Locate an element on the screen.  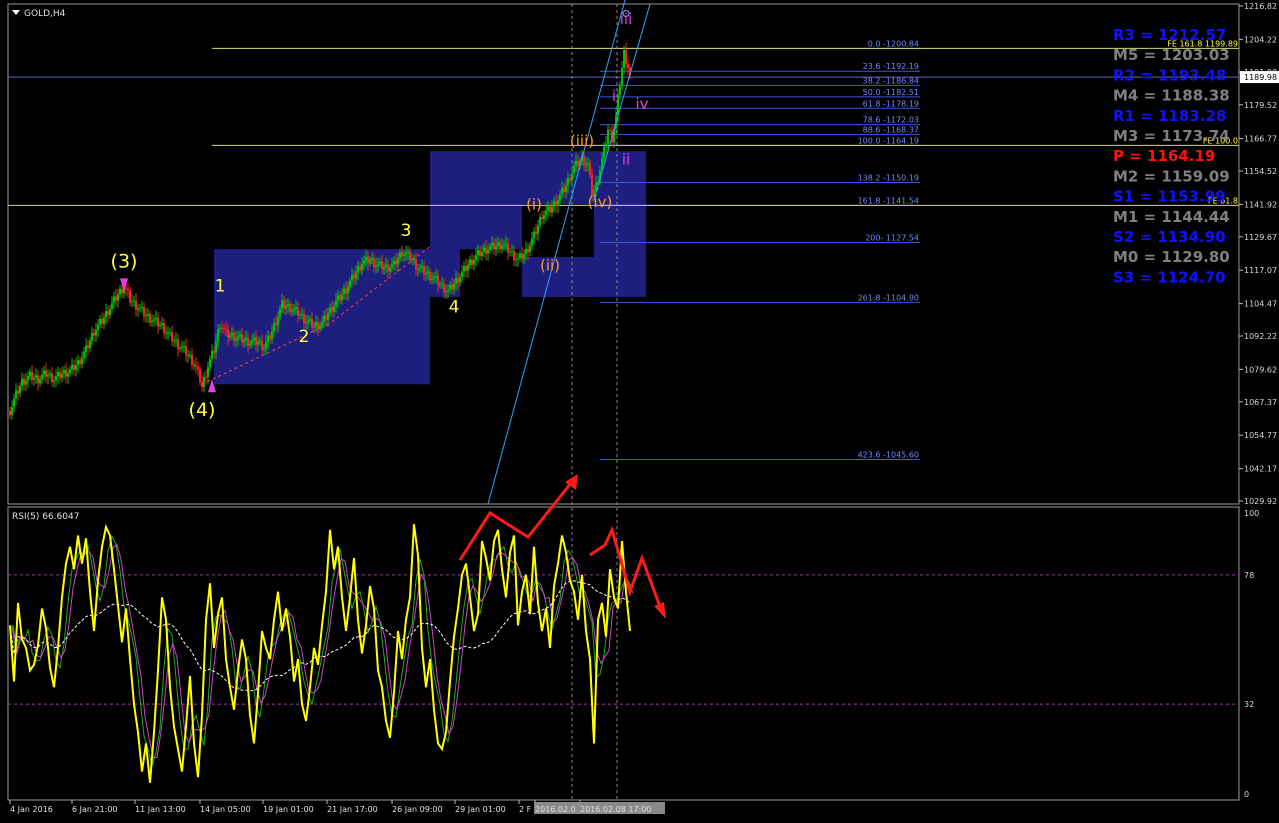
fib-level-label: 0.0 -1200.84 is located at coordinates (893, 43).